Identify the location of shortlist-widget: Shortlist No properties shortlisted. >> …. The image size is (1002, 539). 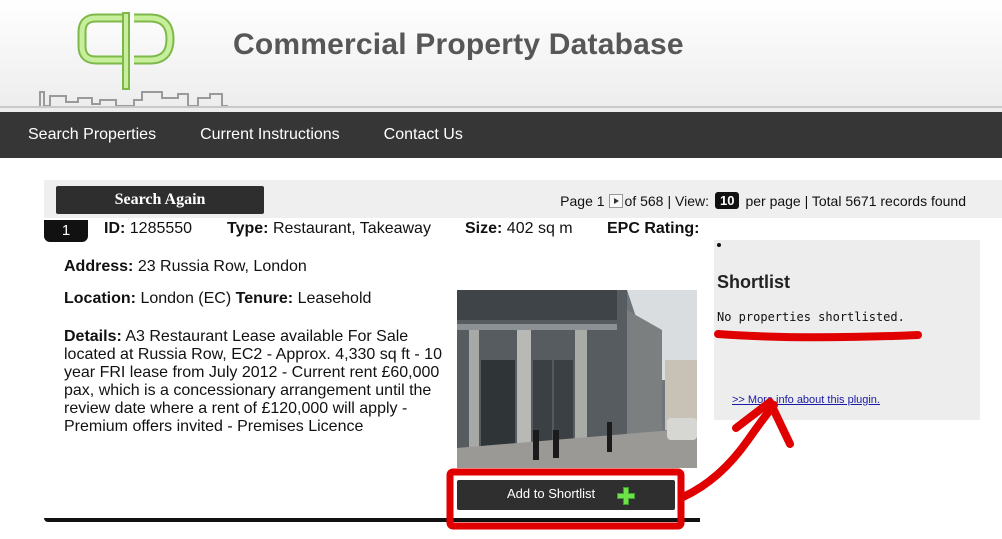
(847, 330).